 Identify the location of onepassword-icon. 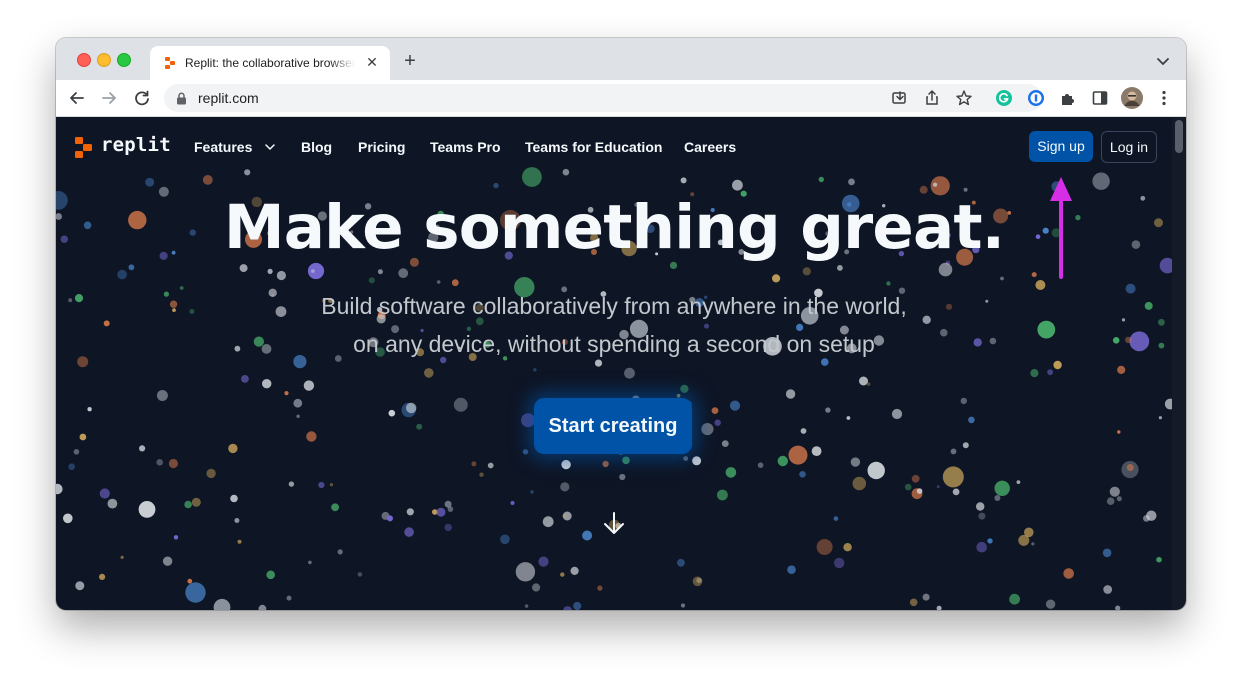
(1036, 98).